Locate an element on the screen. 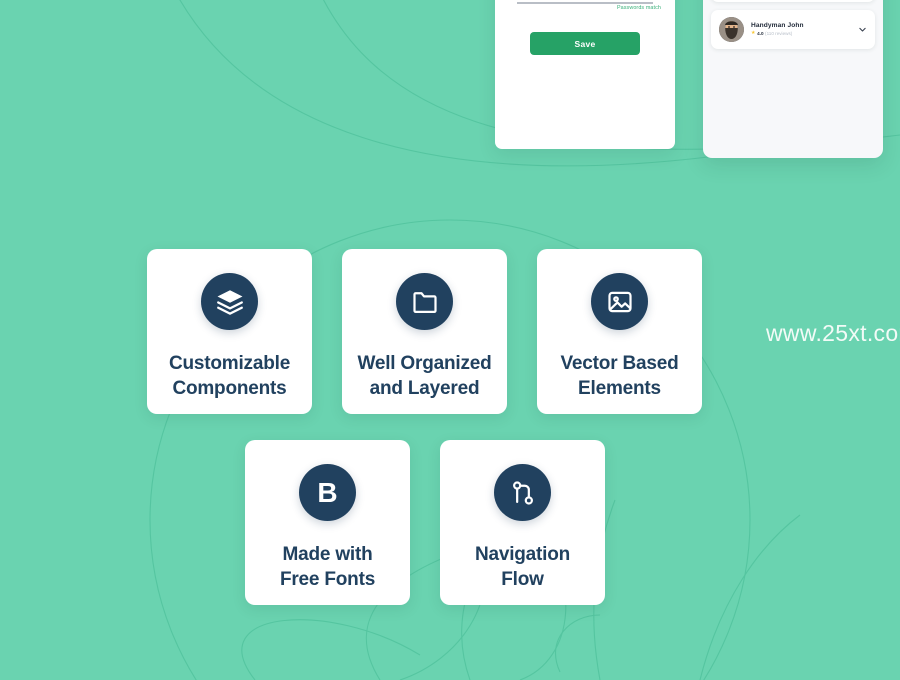  feature-card-navigation-flow: Navigation Flow is located at coordinates (522, 522).